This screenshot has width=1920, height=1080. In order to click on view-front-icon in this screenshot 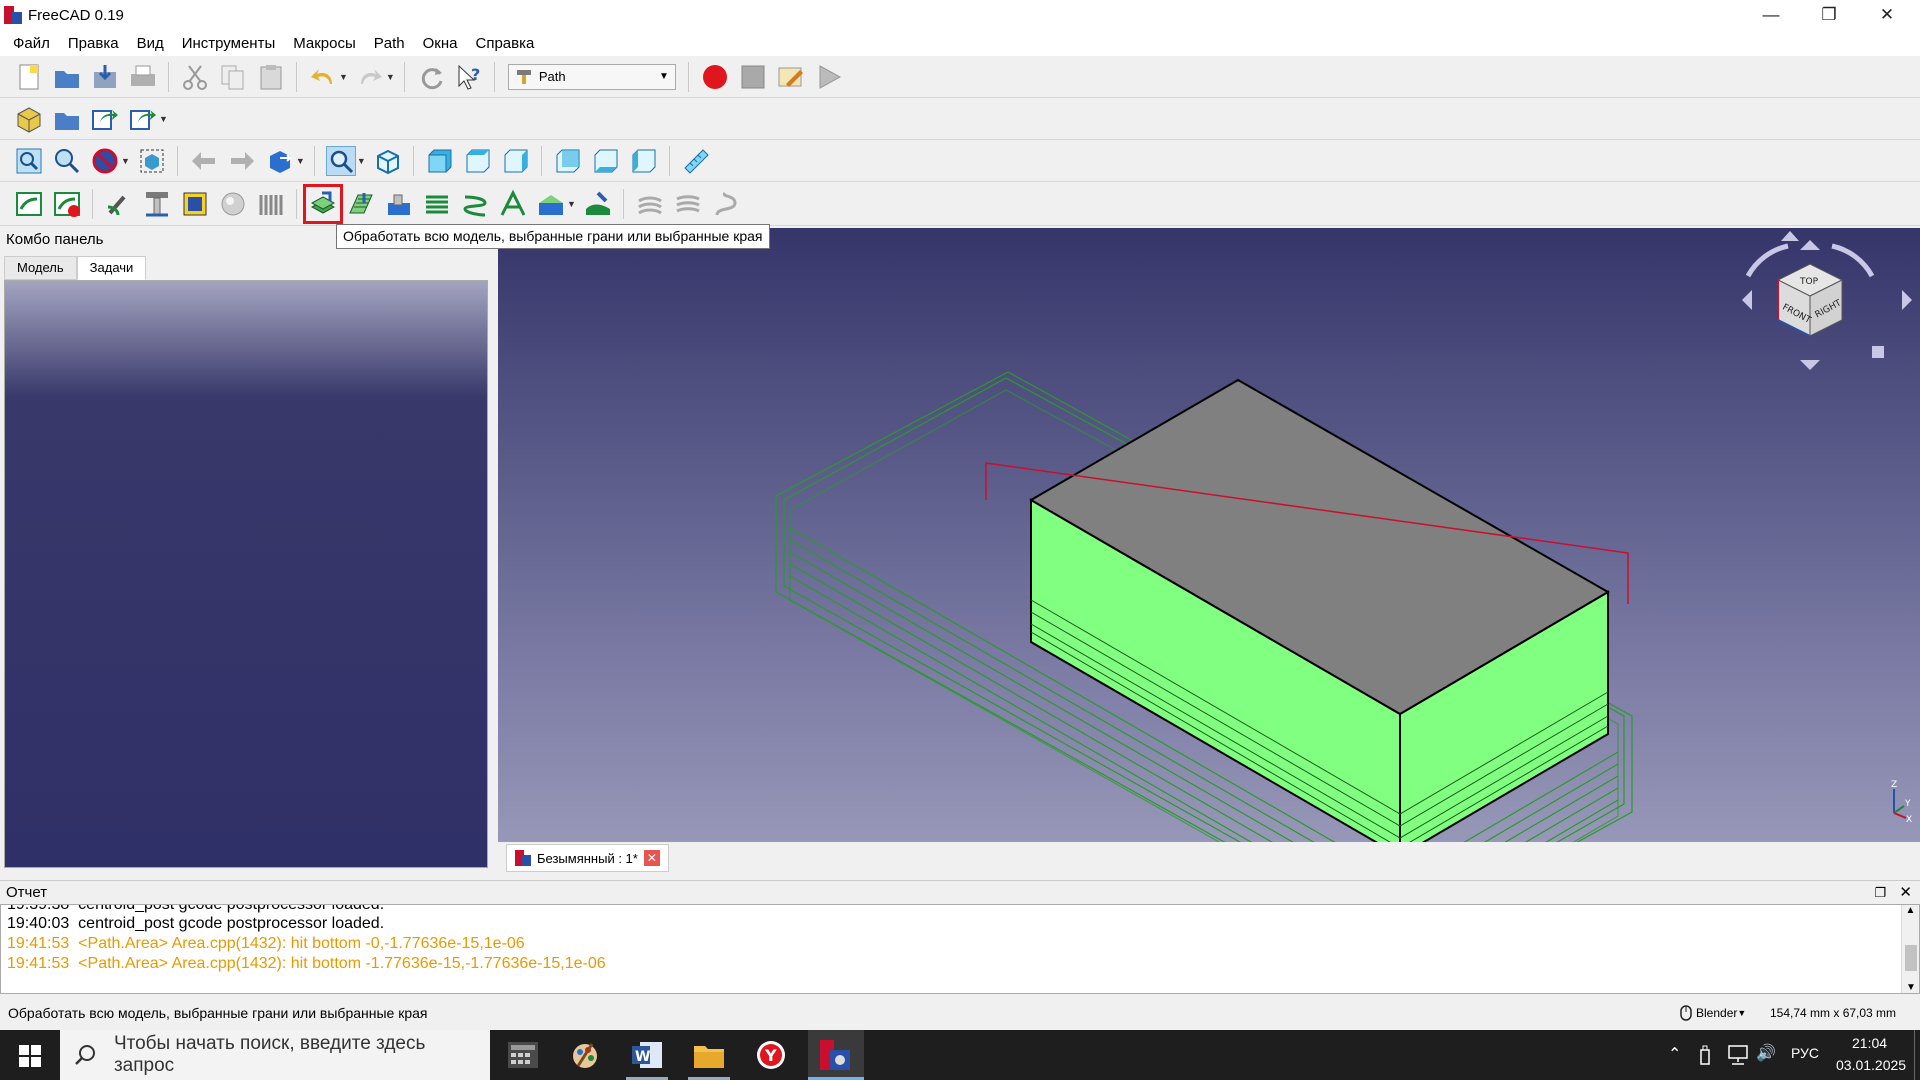, I will do `click(440, 161)`.